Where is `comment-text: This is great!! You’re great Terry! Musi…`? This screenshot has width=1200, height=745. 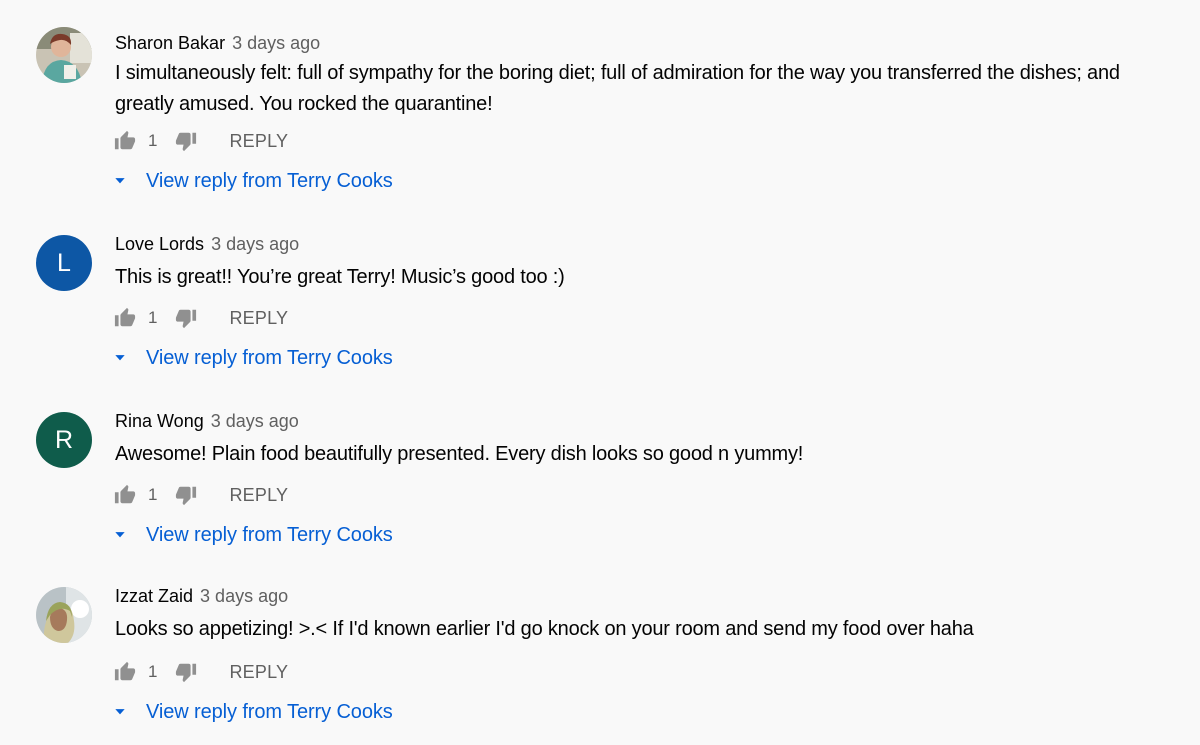 comment-text: This is great!! You’re great Terry! Musi… is located at coordinates (340, 277).